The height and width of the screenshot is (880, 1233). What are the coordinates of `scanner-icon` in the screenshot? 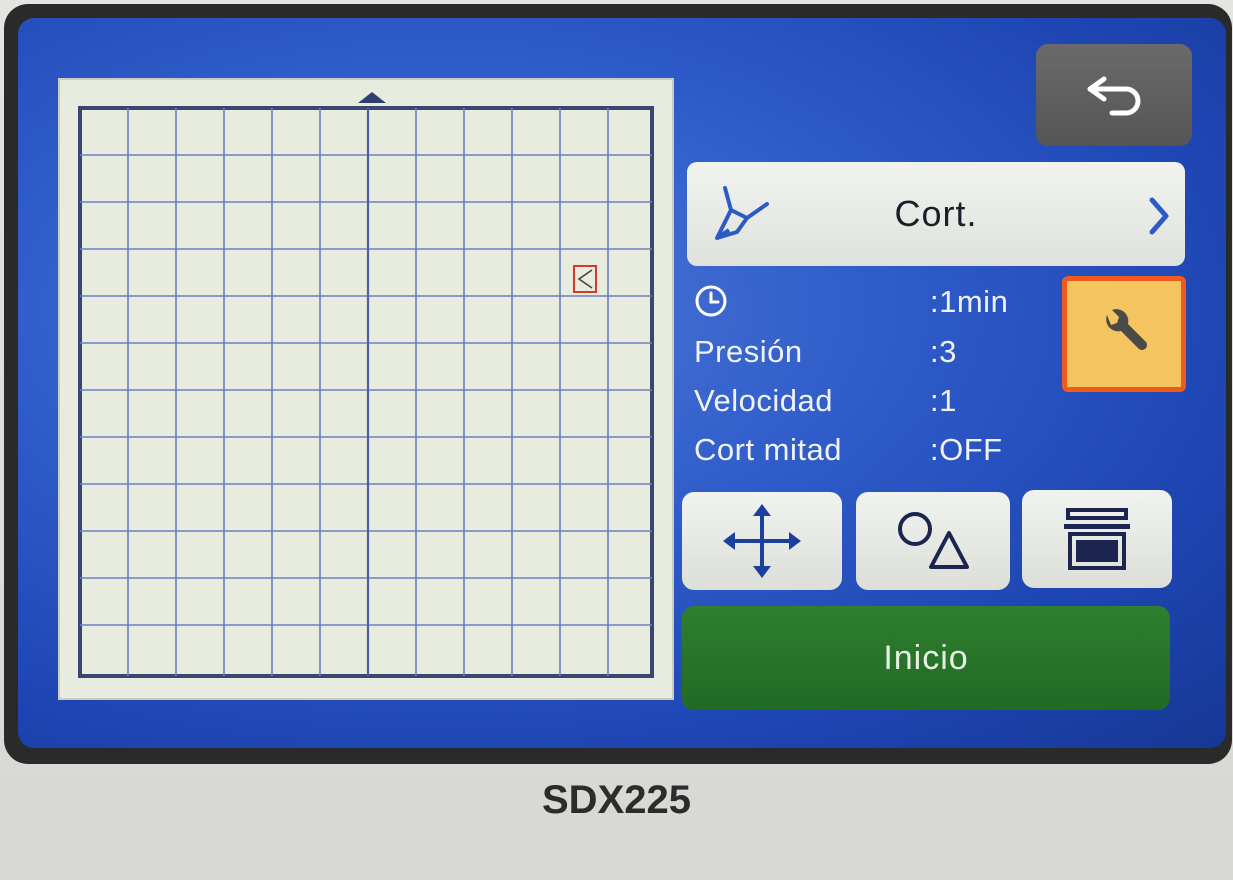 It's located at (1097, 539).